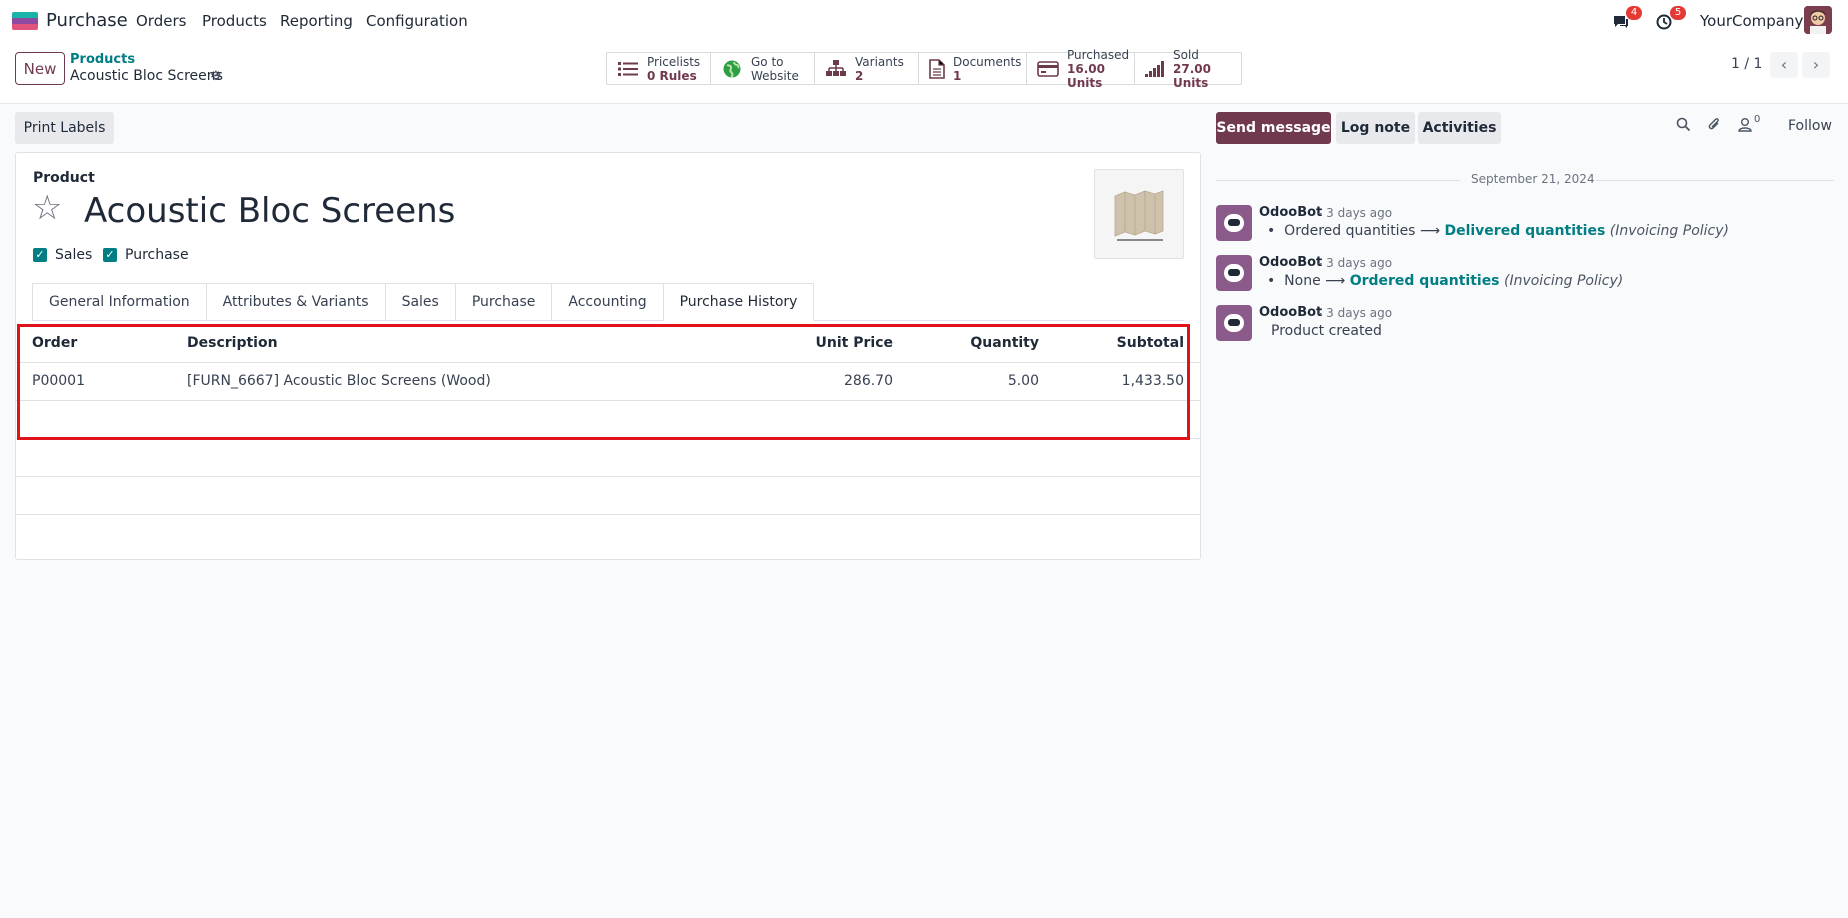 Image resolution: width=1848 pixels, height=918 pixels. Describe the element at coordinates (1678, 13) in the screenshot. I see `activity-count-badge: 5` at that location.